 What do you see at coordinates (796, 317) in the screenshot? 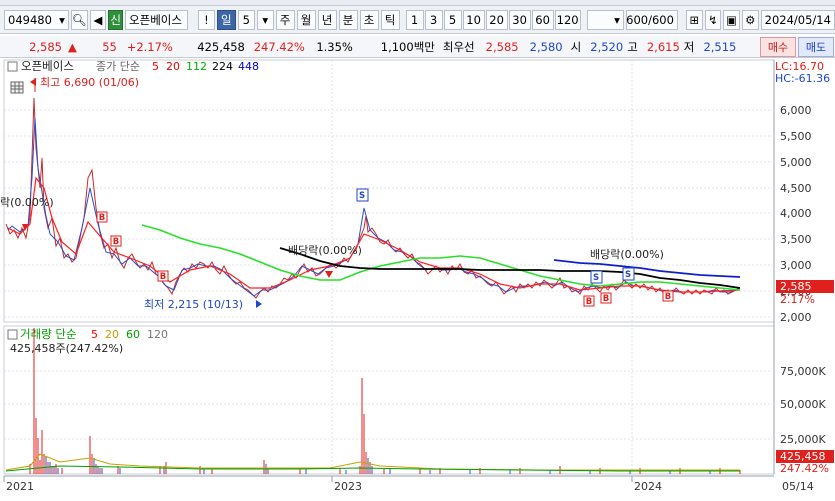
I see `y-tick: 2,000` at bounding box center [796, 317].